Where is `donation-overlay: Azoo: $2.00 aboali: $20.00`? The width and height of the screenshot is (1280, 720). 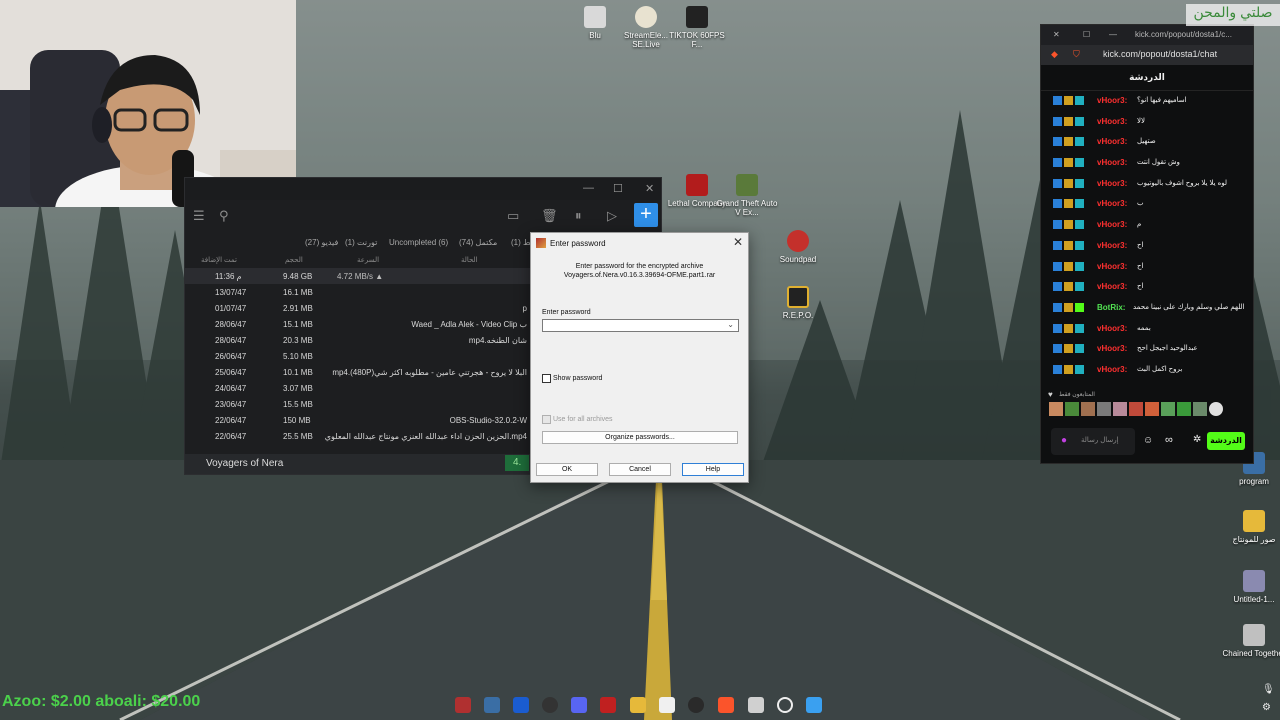
donation-overlay: Azoo: $2.00 aboali: $20.00 is located at coordinates (101, 701).